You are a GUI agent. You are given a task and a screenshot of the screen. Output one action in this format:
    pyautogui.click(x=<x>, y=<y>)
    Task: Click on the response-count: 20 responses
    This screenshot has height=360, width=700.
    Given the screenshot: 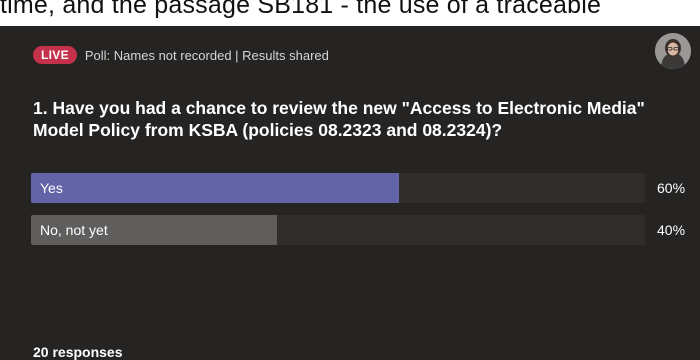 What is the action you would take?
    pyautogui.click(x=78, y=352)
    